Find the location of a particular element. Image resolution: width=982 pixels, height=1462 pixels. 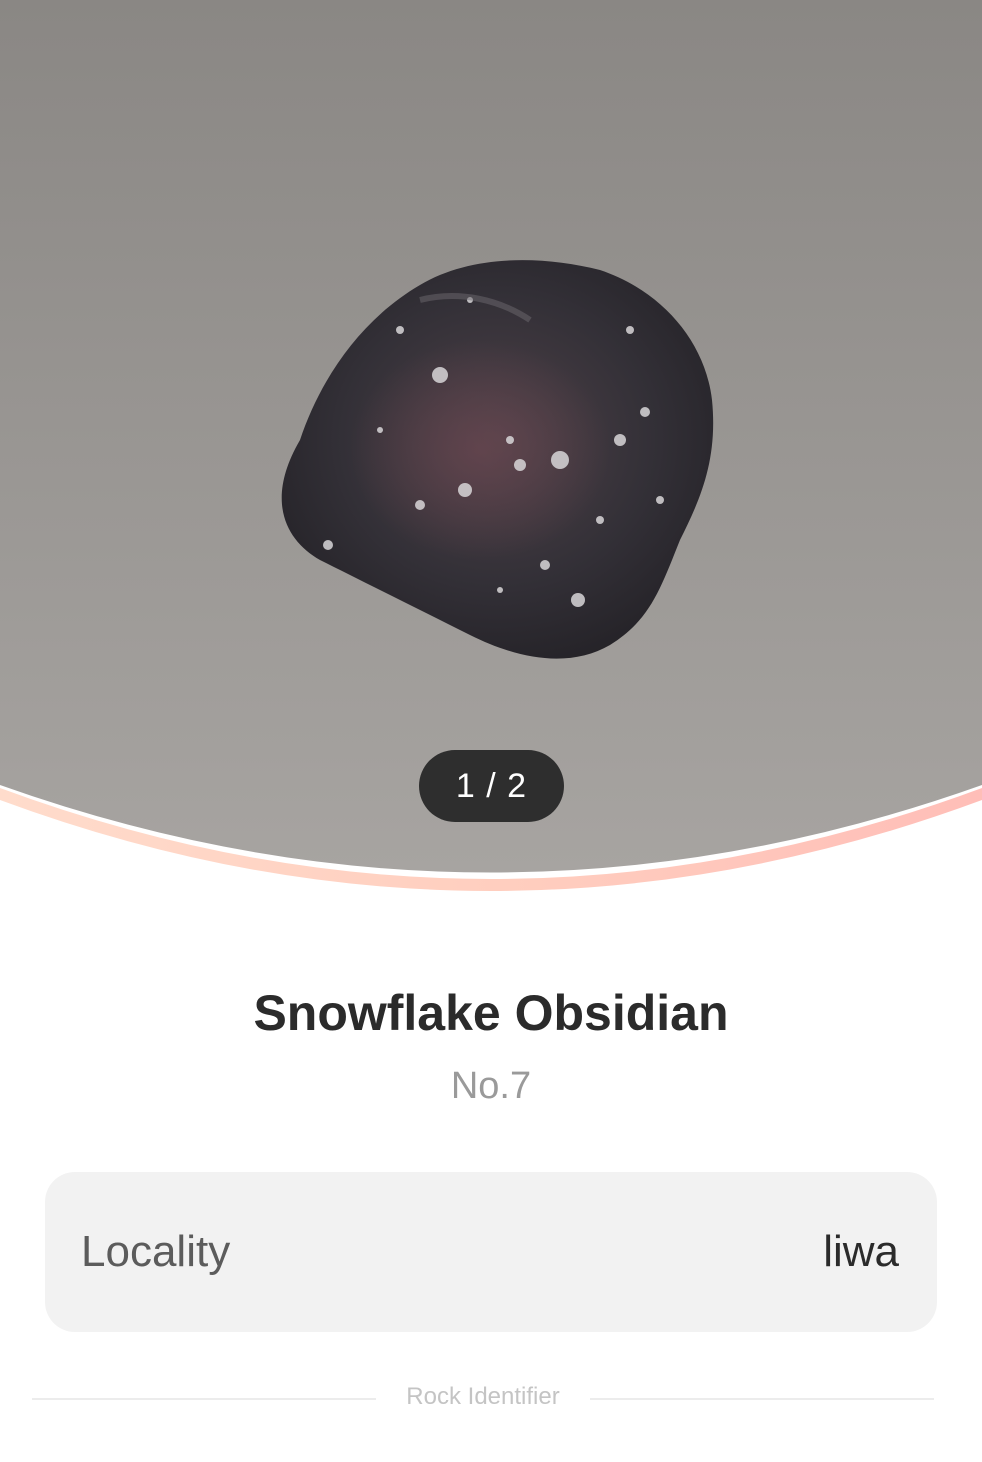

specimen-number: No.7 is located at coordinates (491, 1086).